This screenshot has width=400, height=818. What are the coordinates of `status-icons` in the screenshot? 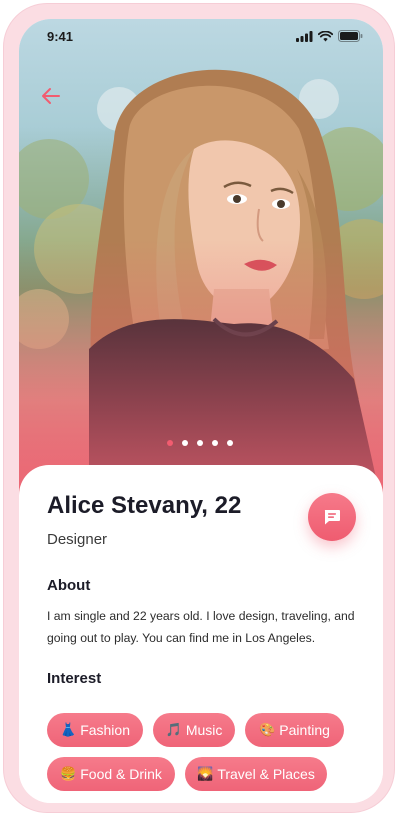 It's located at (329, 36).